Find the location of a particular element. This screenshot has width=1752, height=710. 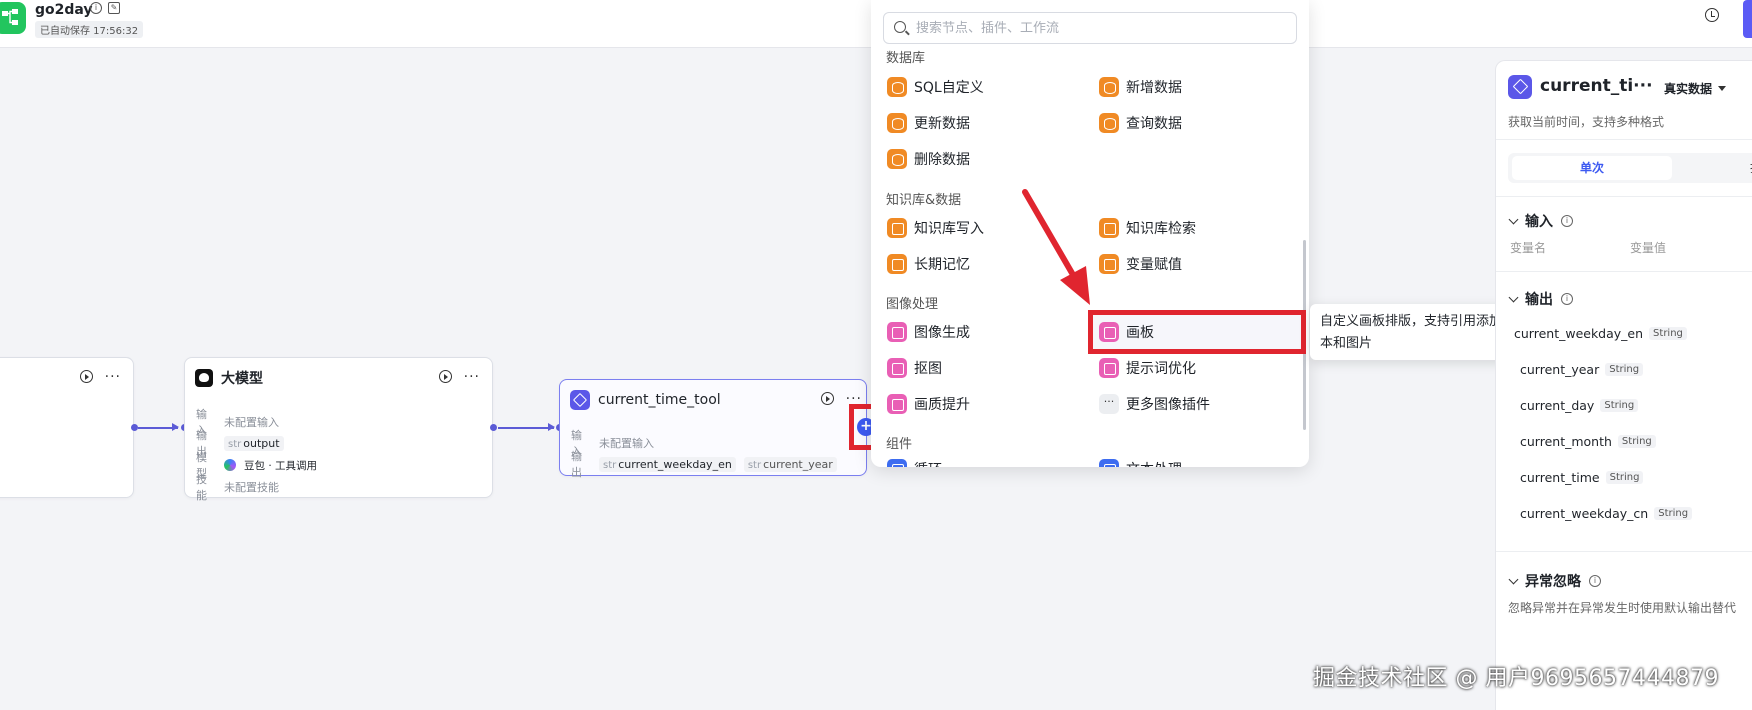

category-image: 图像处理 is located at coordinates (912, 304).